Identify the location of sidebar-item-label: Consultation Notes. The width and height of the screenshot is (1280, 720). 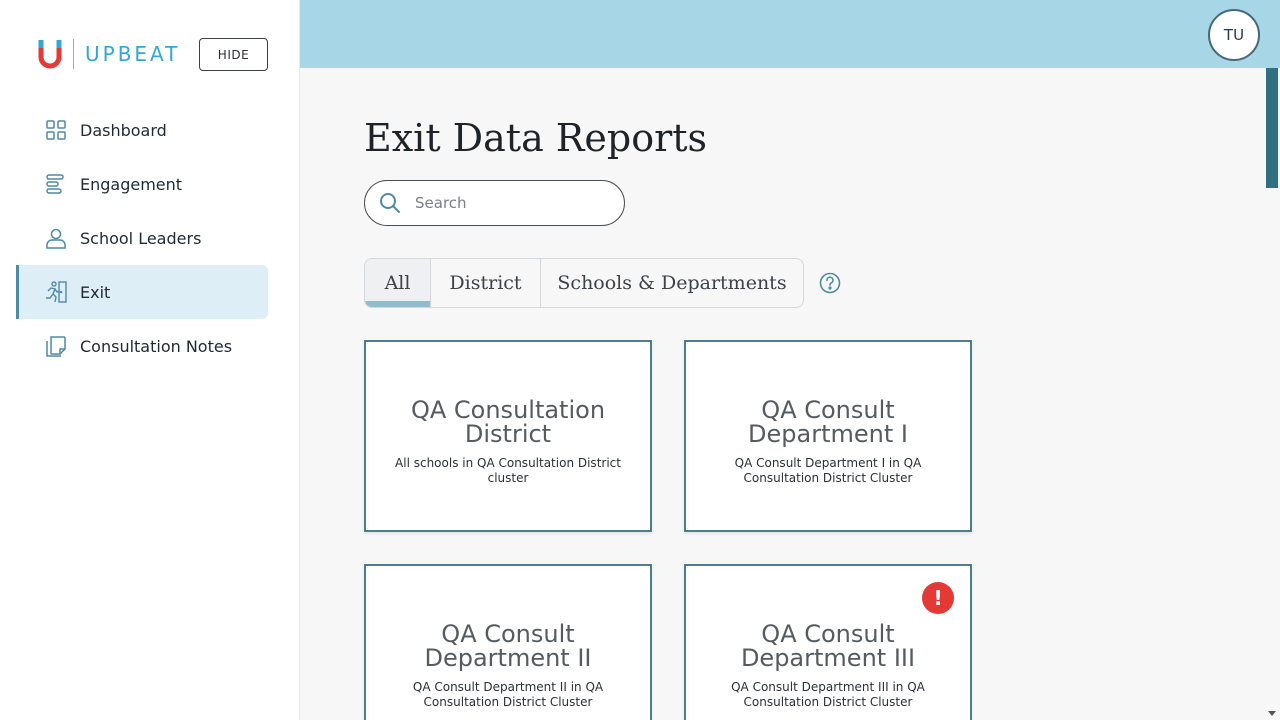
(156, 346).